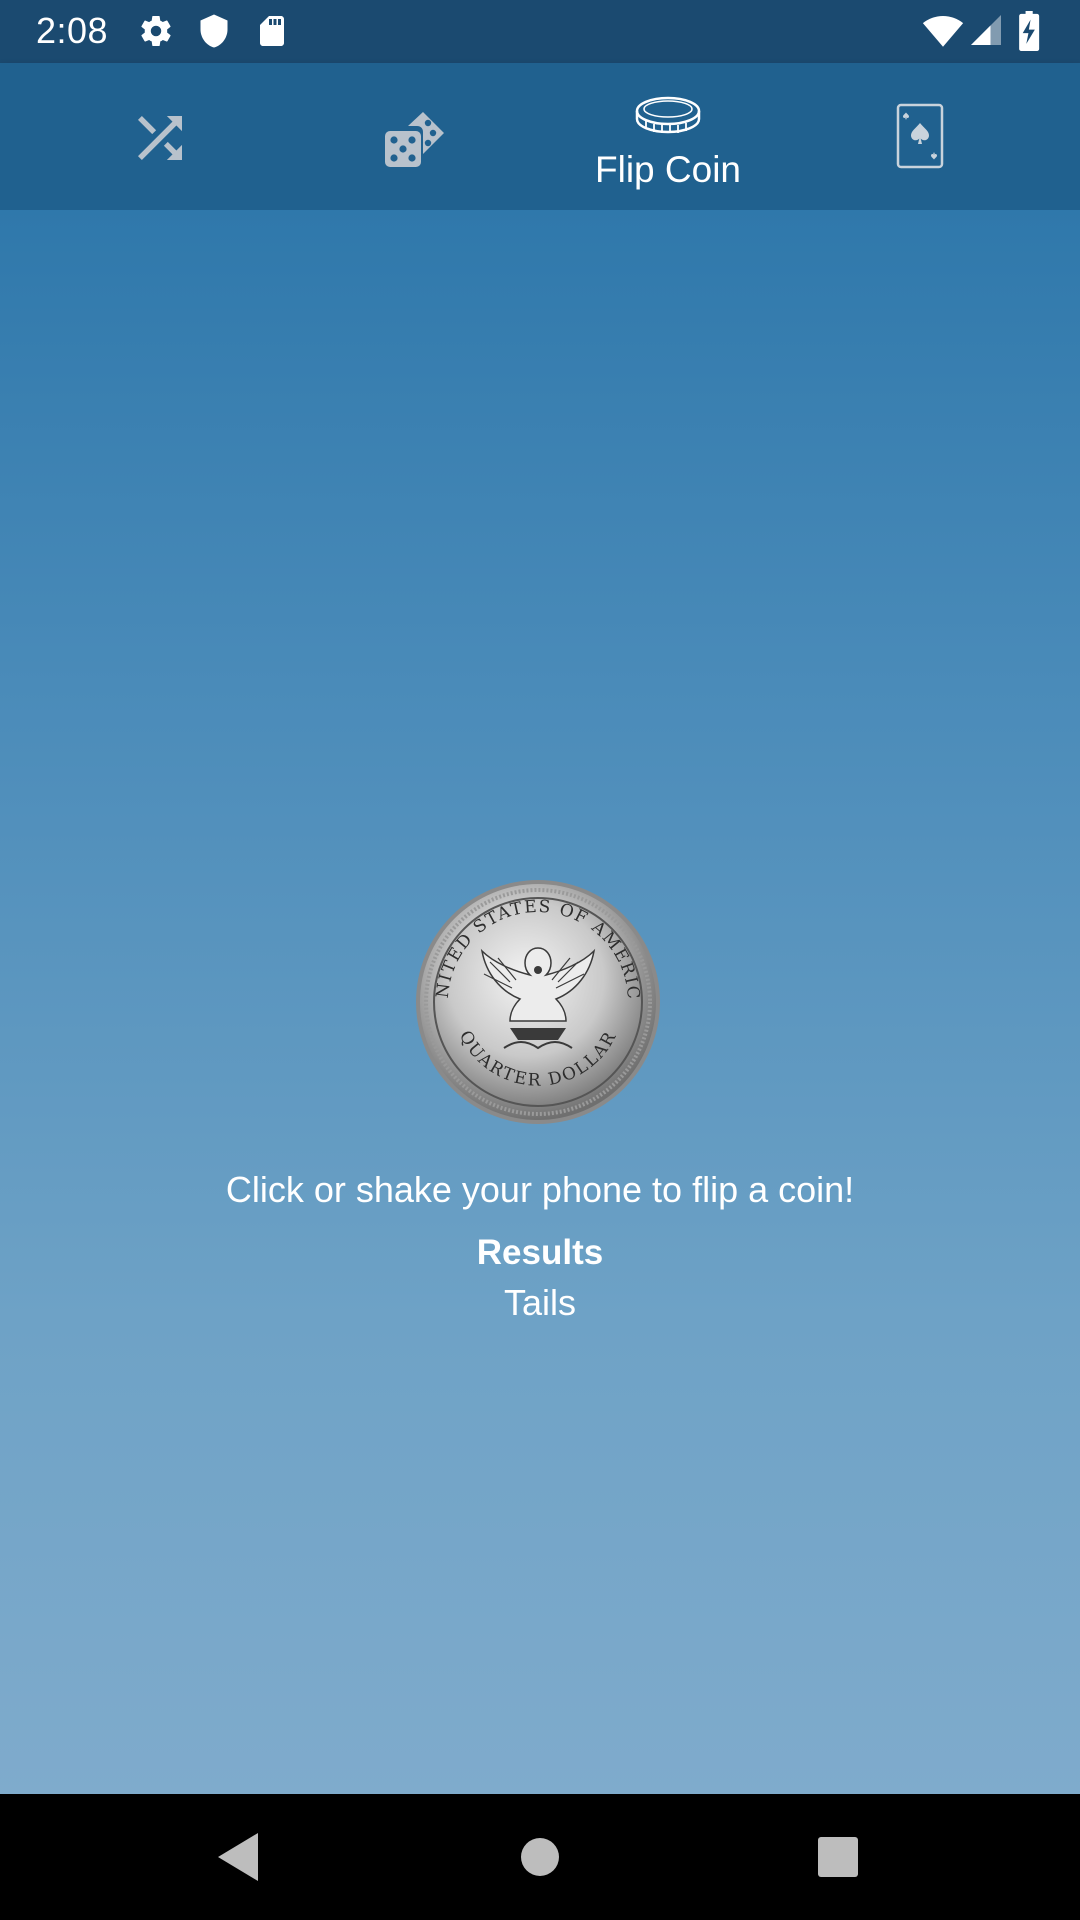 The width and height of the screenshot is (1080, 1920). What do you see at coordinates (668, 115) in the screenshot?
I see `coin-icon` at bounding box center [668, 115].